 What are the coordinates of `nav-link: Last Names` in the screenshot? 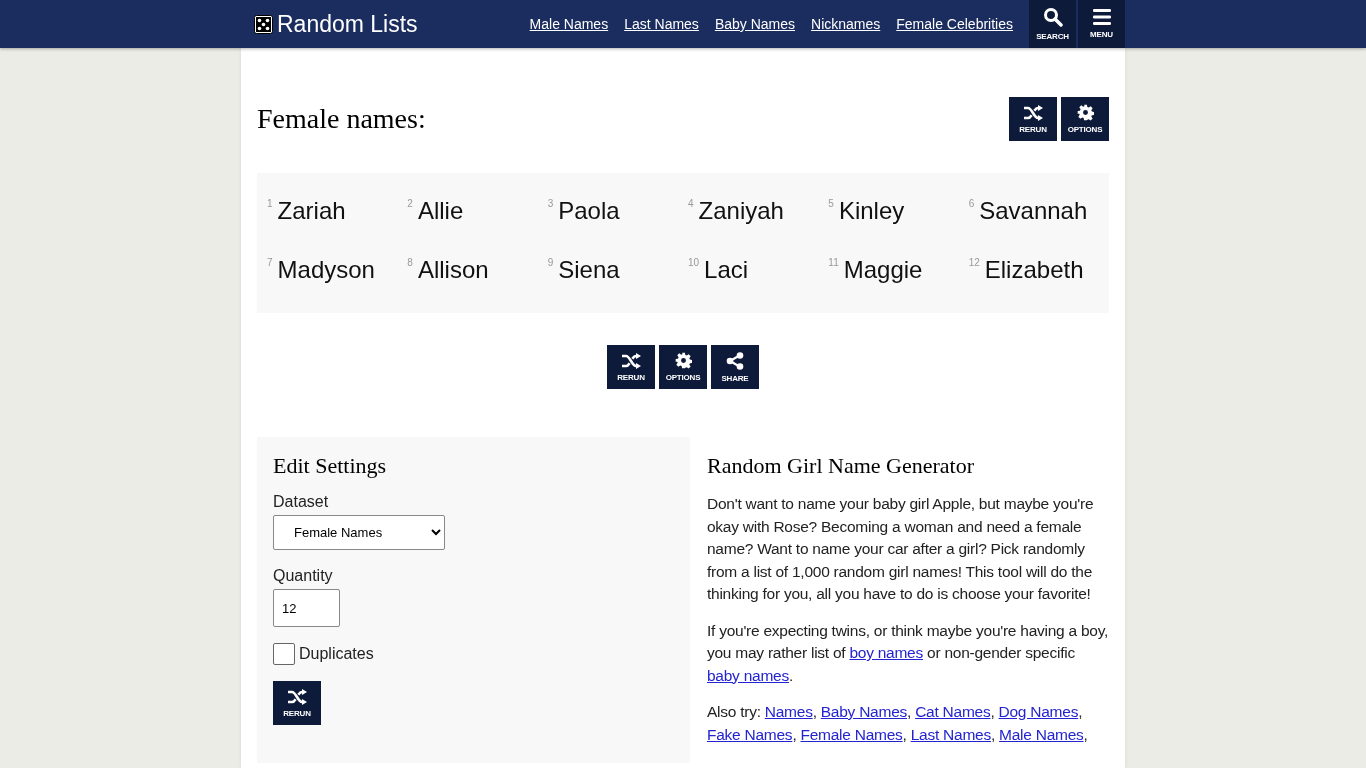 It's located at (661, 24).